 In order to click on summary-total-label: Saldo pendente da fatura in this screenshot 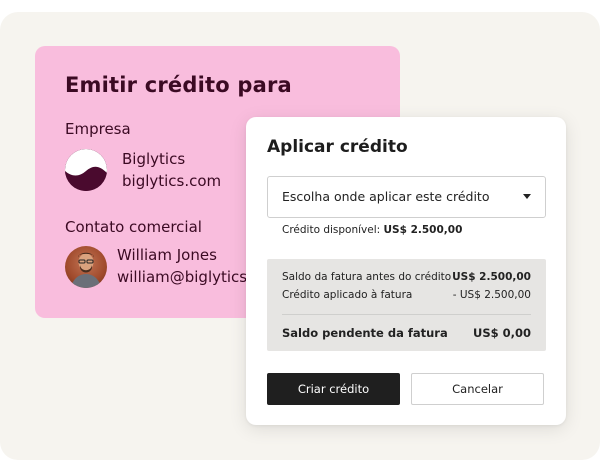, I will do `click(365, 333)`.